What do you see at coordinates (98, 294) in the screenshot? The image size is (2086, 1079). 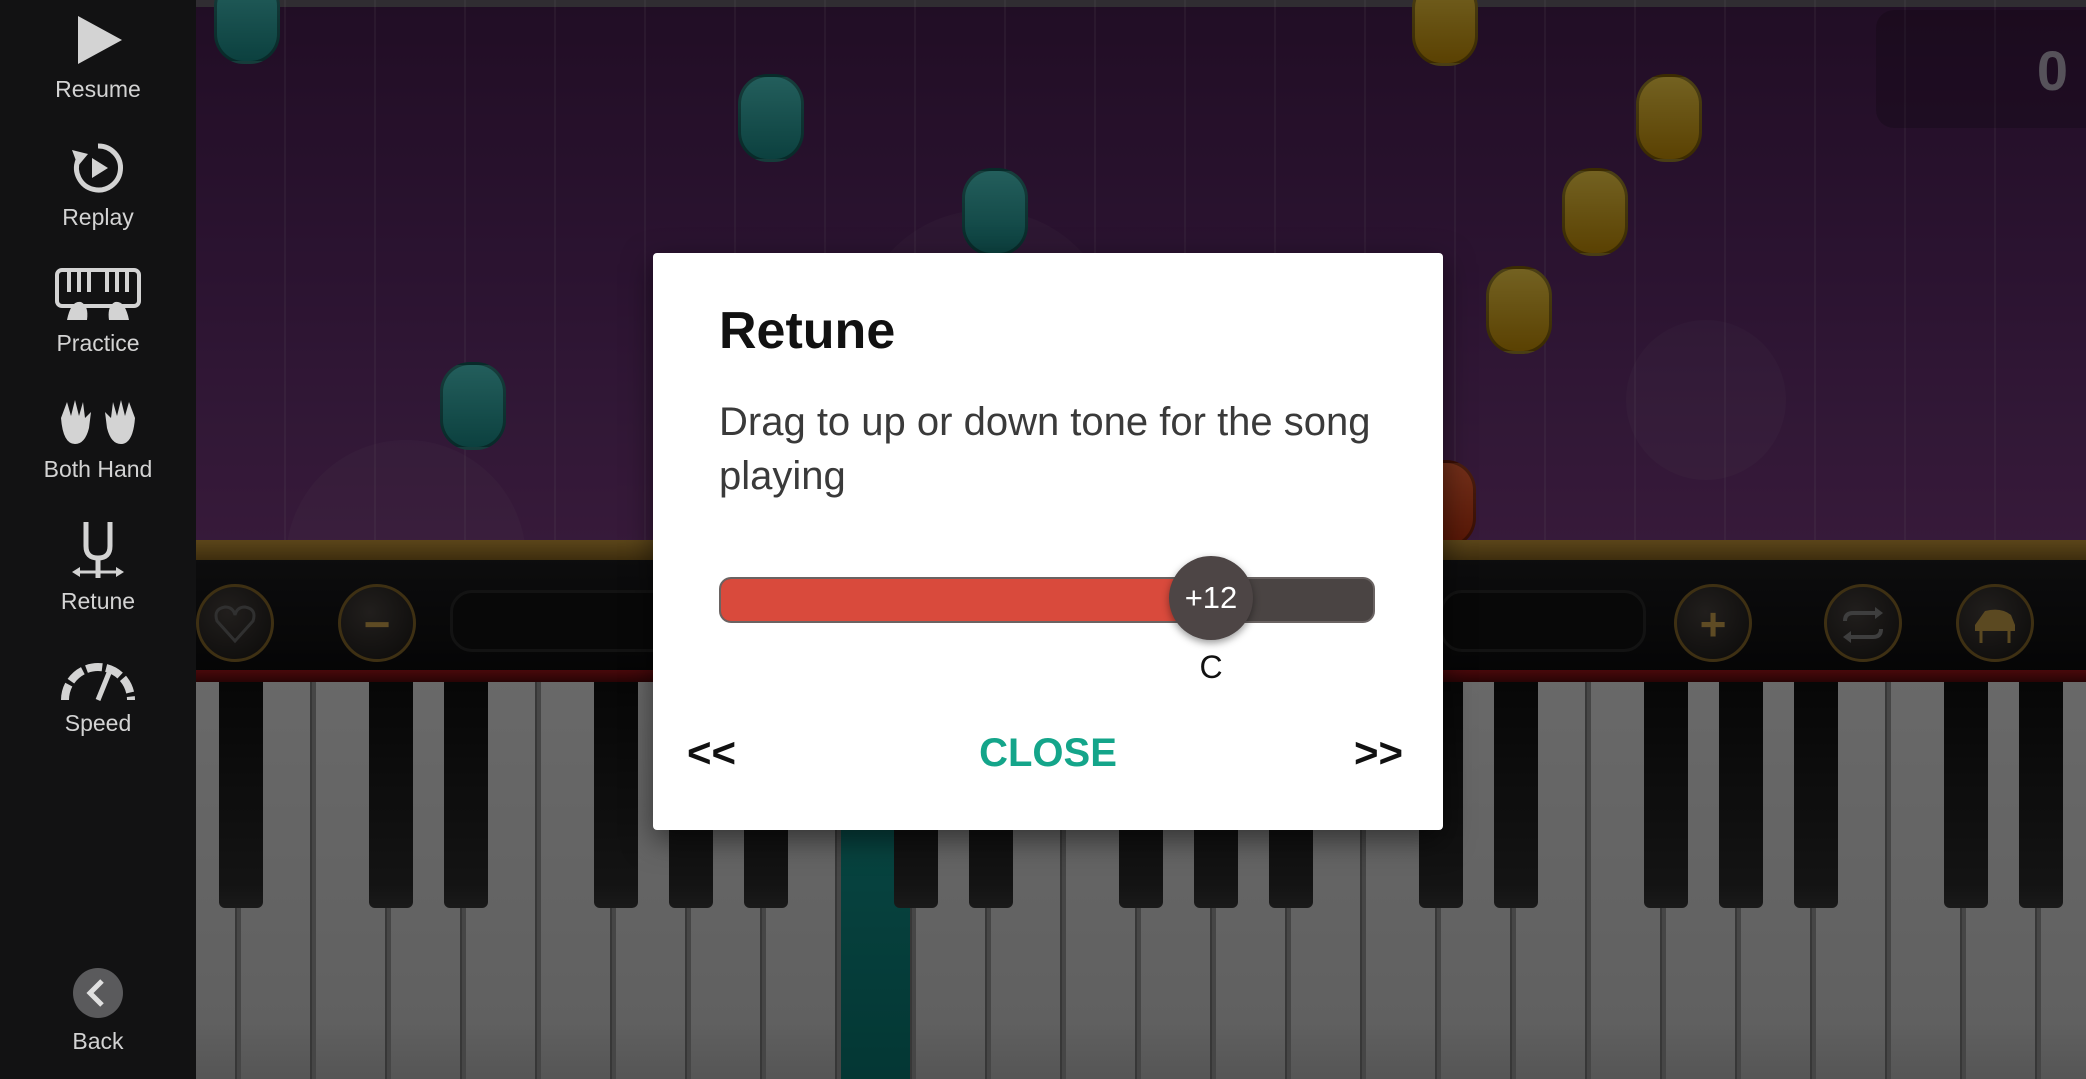 I see `piano-hands-icon` at bounding box center [98, 294].